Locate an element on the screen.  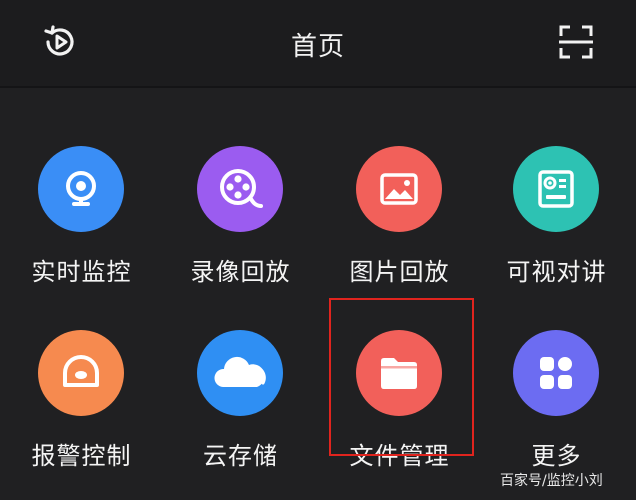
cloud-icon is located at coordinates (240, 371).